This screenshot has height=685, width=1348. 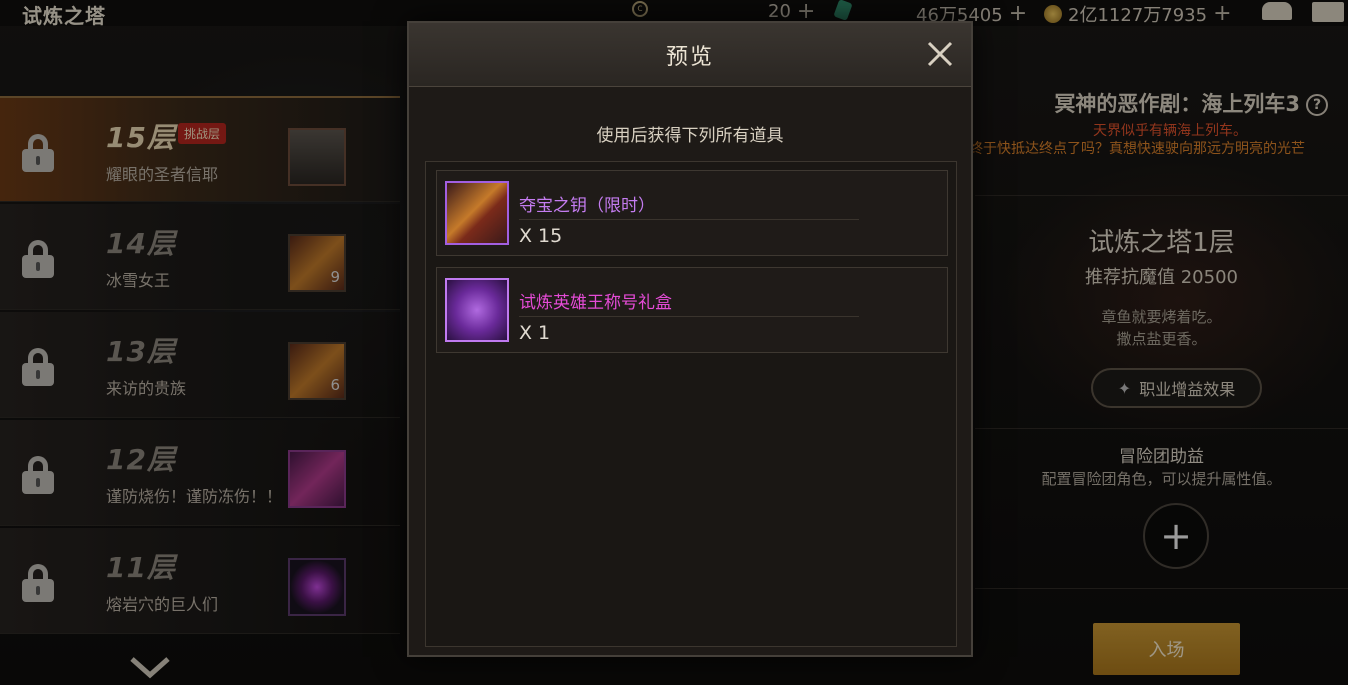 What do you see at coordinates (690, 136) in the screenshot?
I see `modal-subtitle: 使用后获得下列所有道具` at bounding box center [690, 136].